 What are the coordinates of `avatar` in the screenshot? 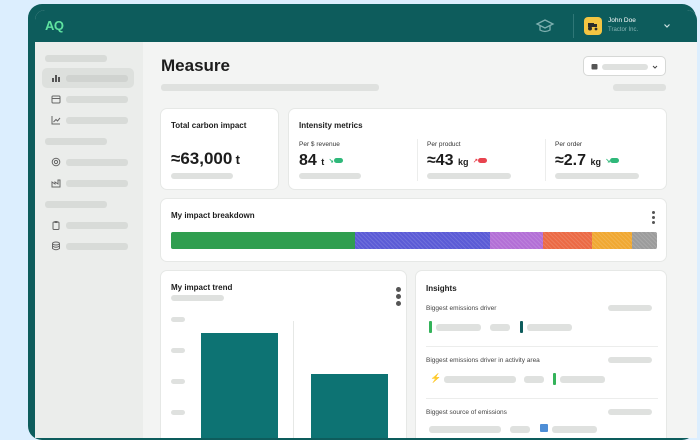 It's located at (593, 26).